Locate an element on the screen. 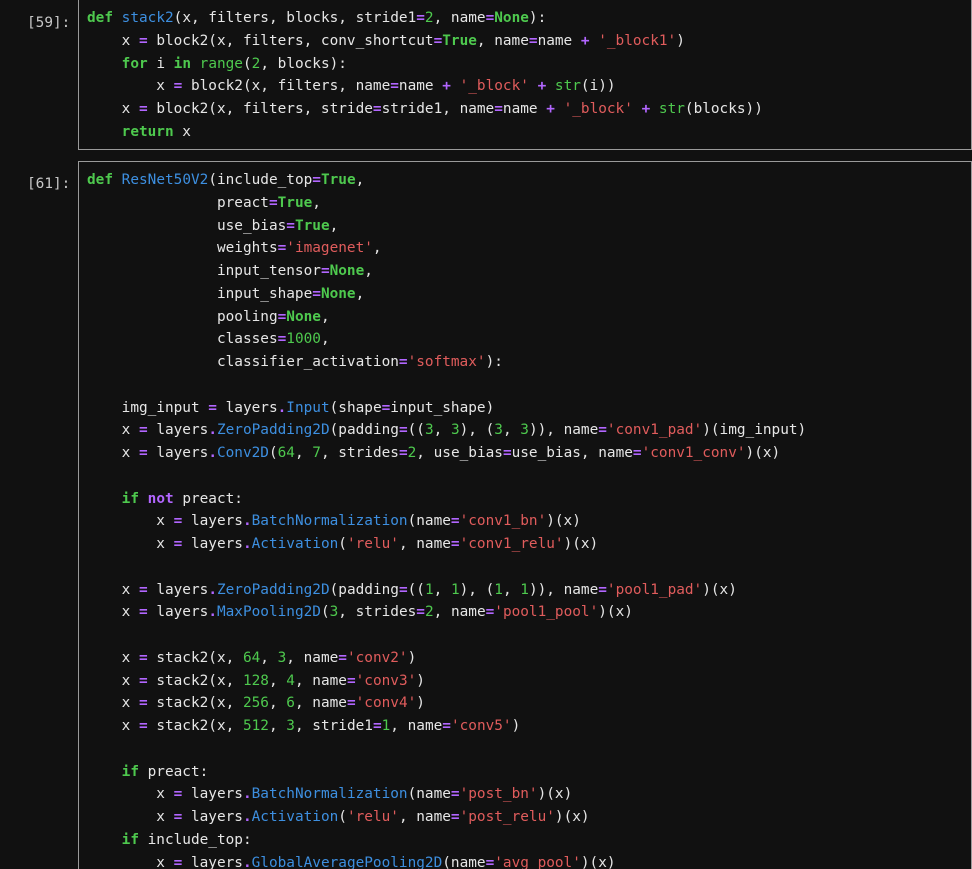  code-token: 64 is located at coordinates (251, 657).